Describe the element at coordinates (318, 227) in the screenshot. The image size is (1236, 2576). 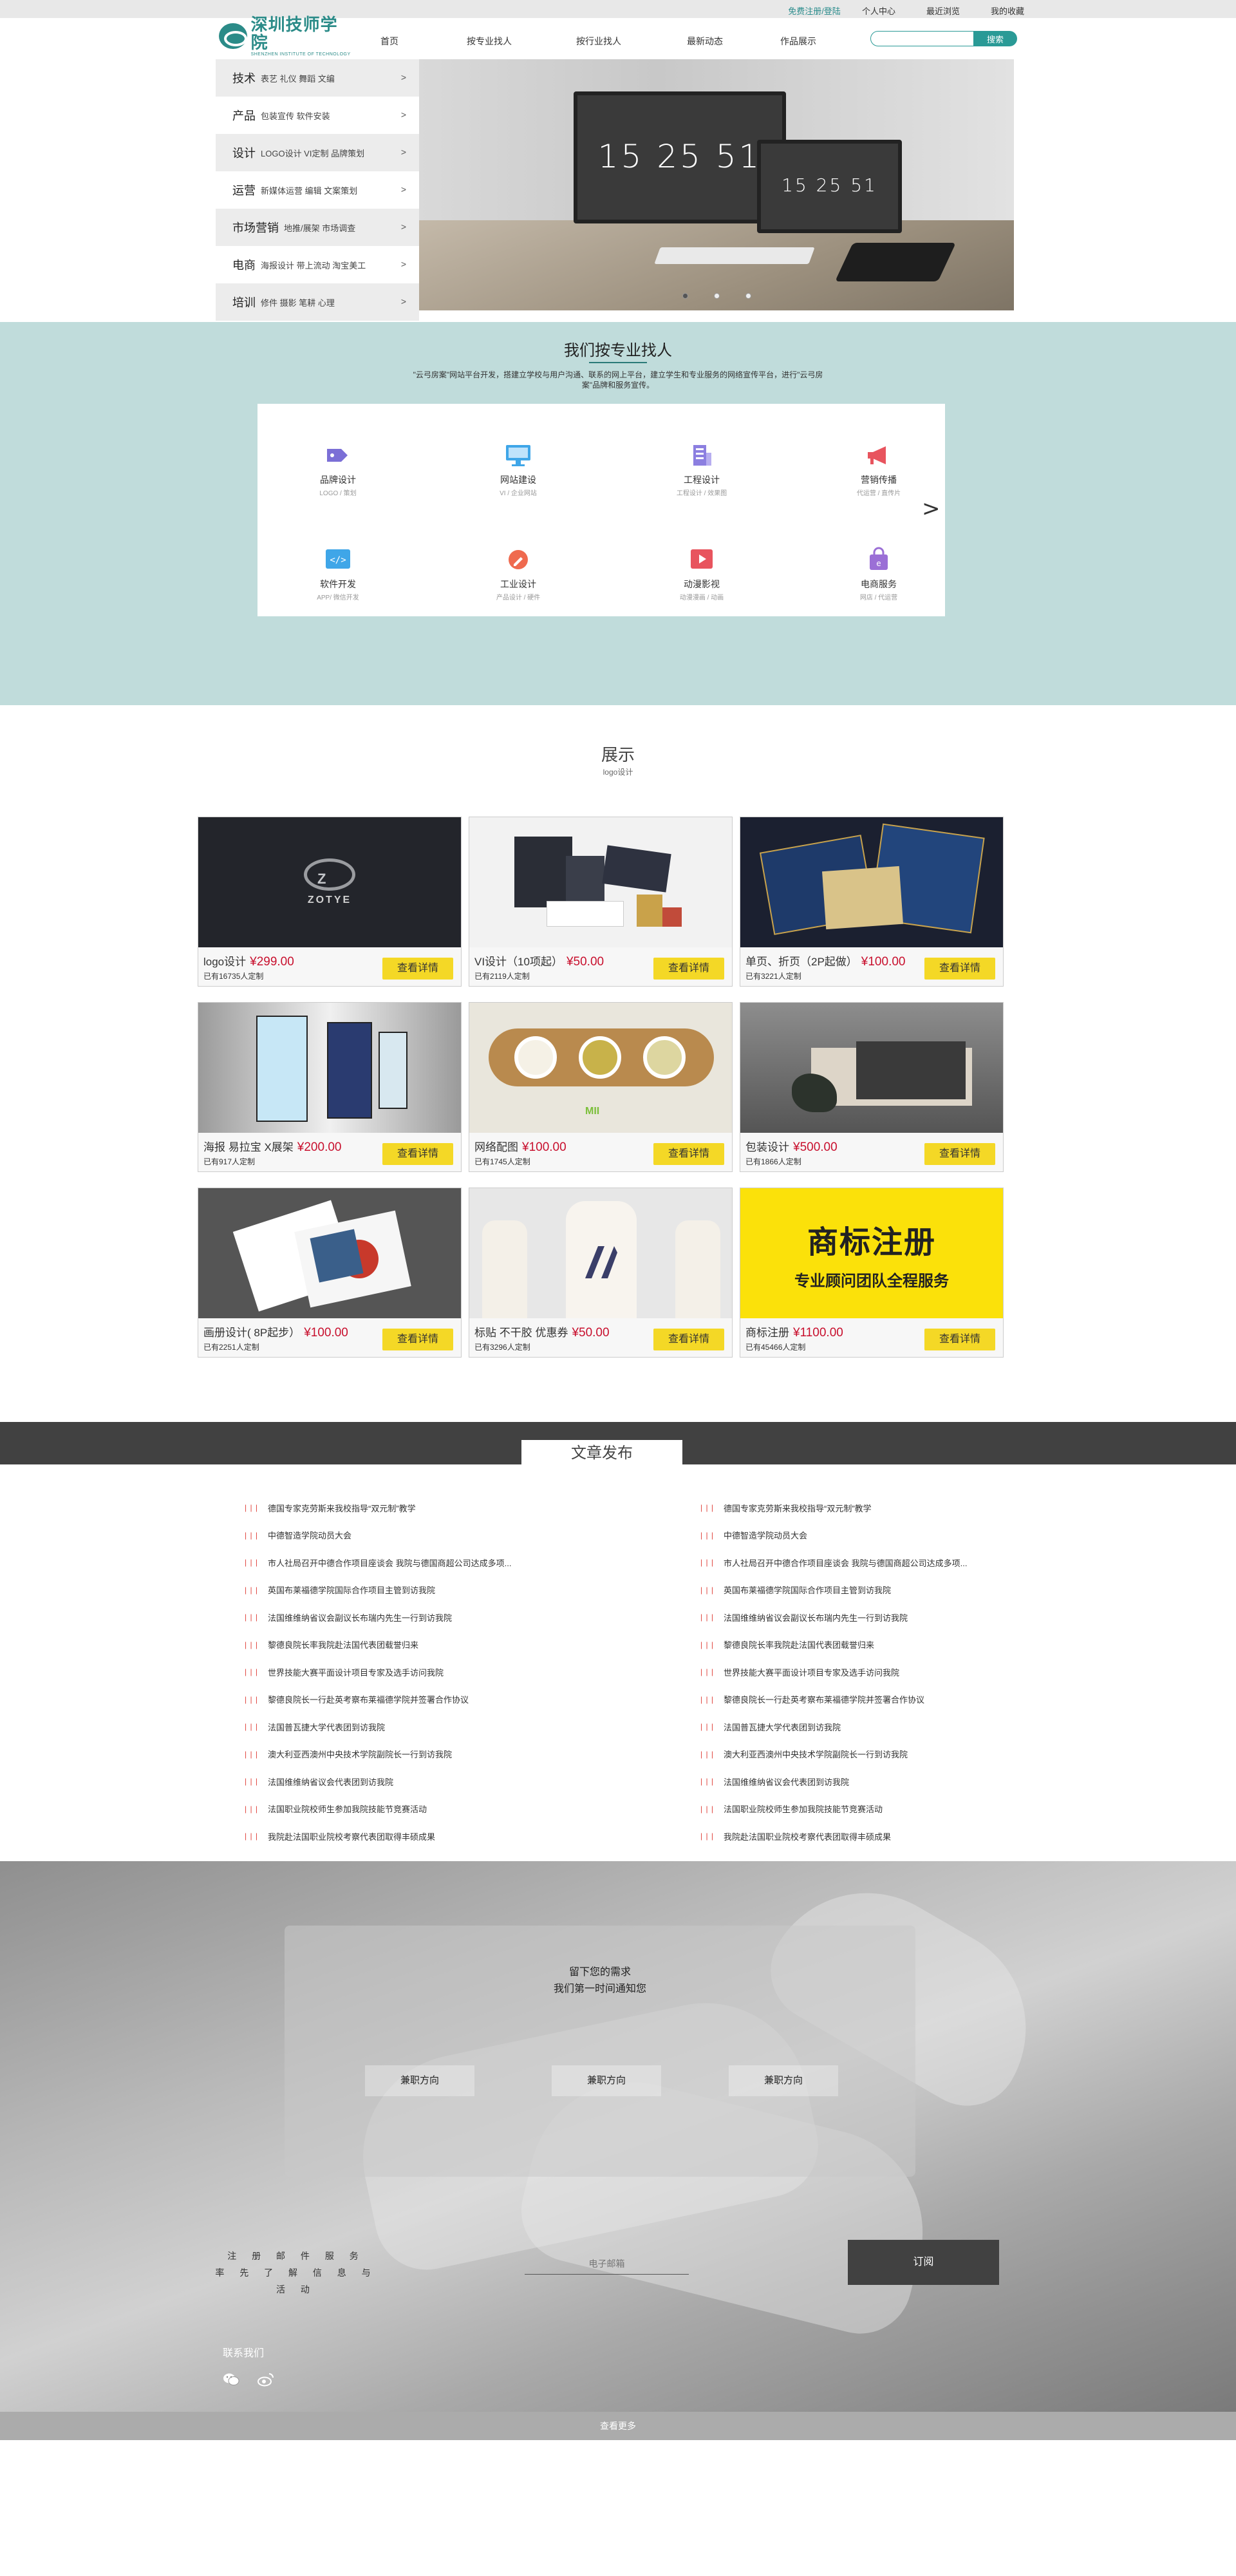
I see `category-item-4: 市场营销 地推/展架 市场调查 >` at that location.